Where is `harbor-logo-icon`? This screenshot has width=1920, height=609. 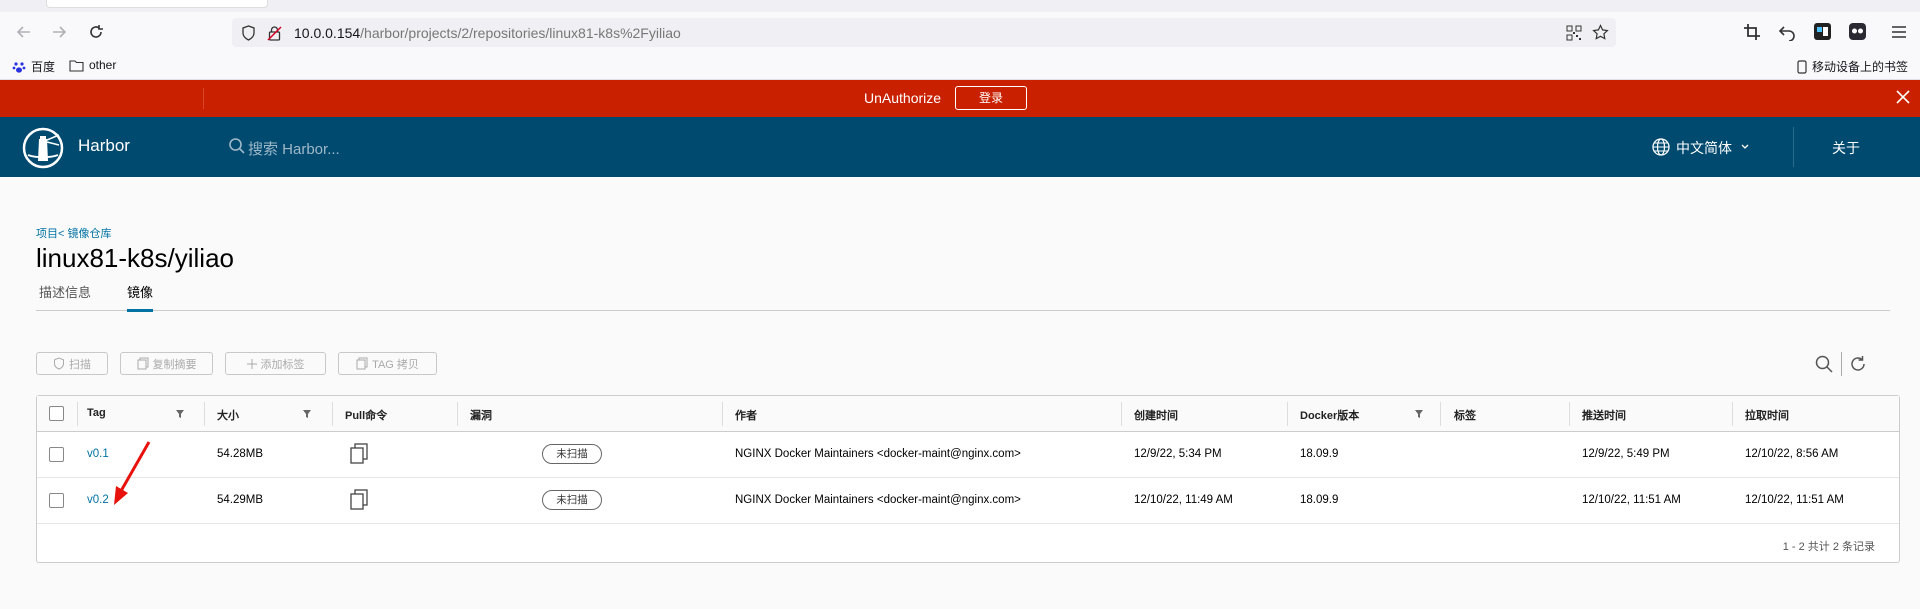
harbor-logo-icon is located at coordinates (43, 148).